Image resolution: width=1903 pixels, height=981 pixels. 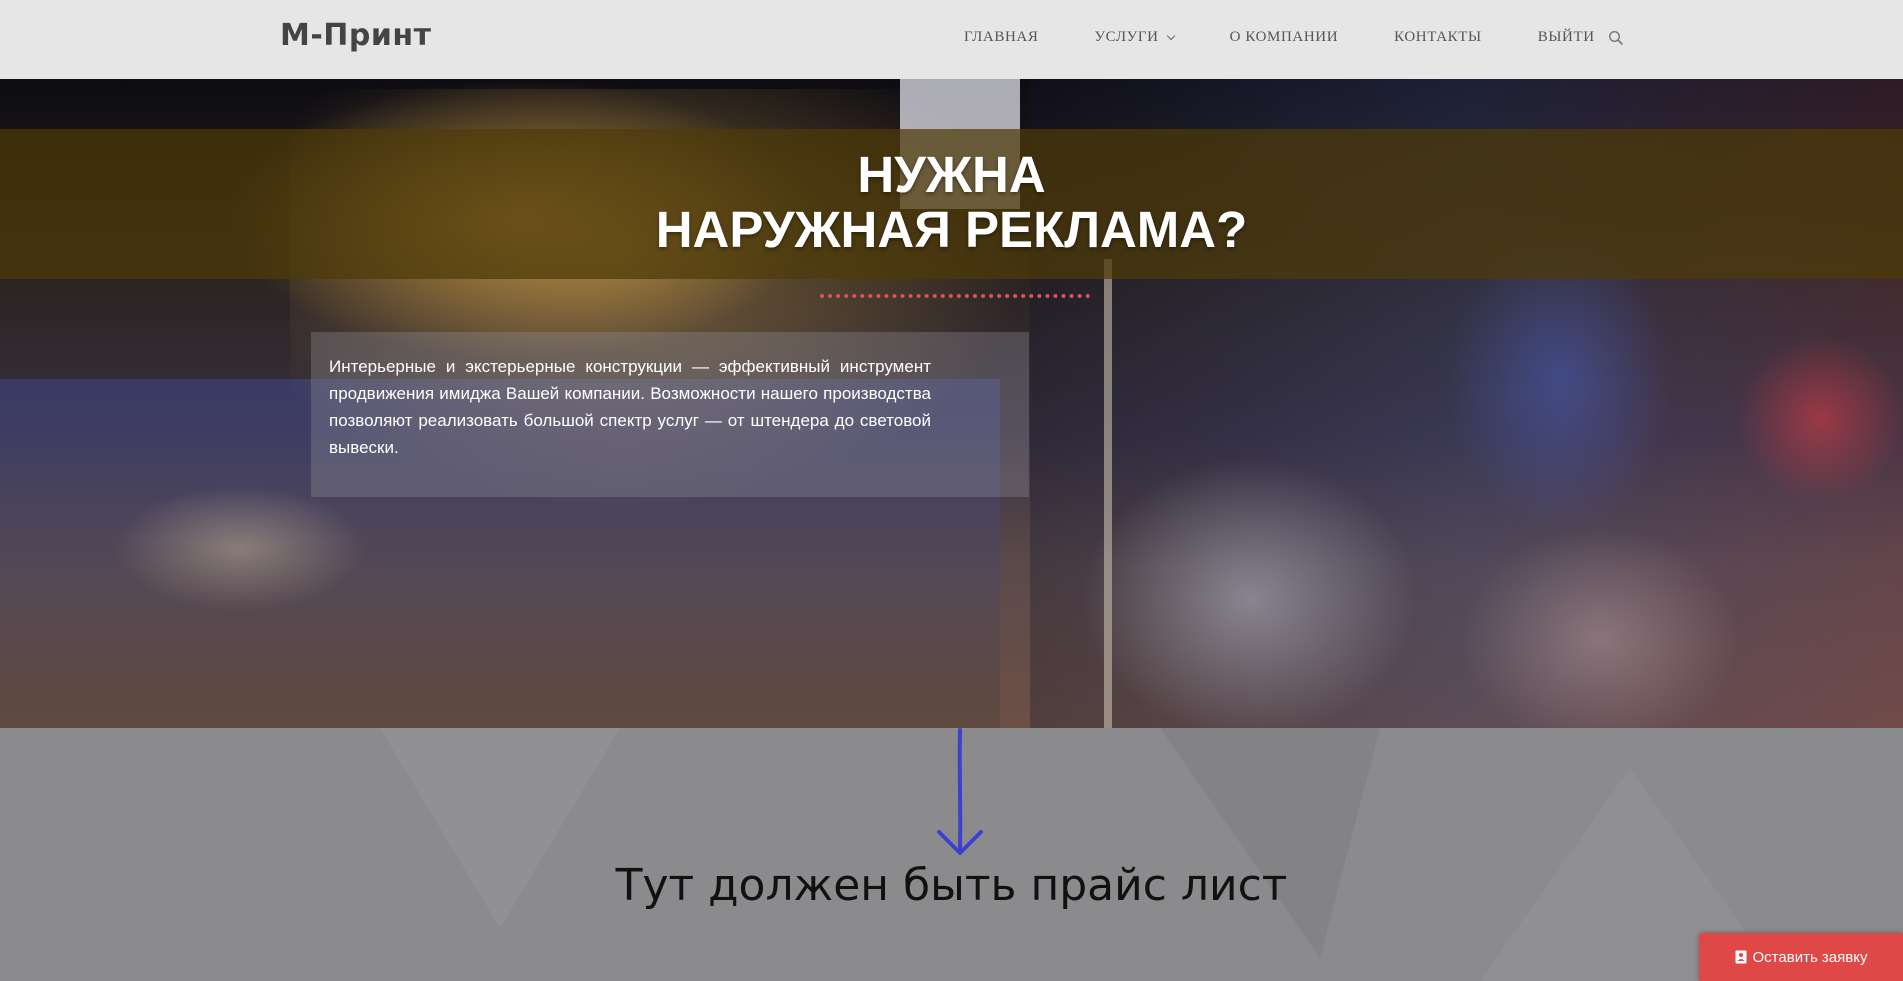 I want to click on nav-item-services: УСЛУГИ, so click(x=1134, y=37).